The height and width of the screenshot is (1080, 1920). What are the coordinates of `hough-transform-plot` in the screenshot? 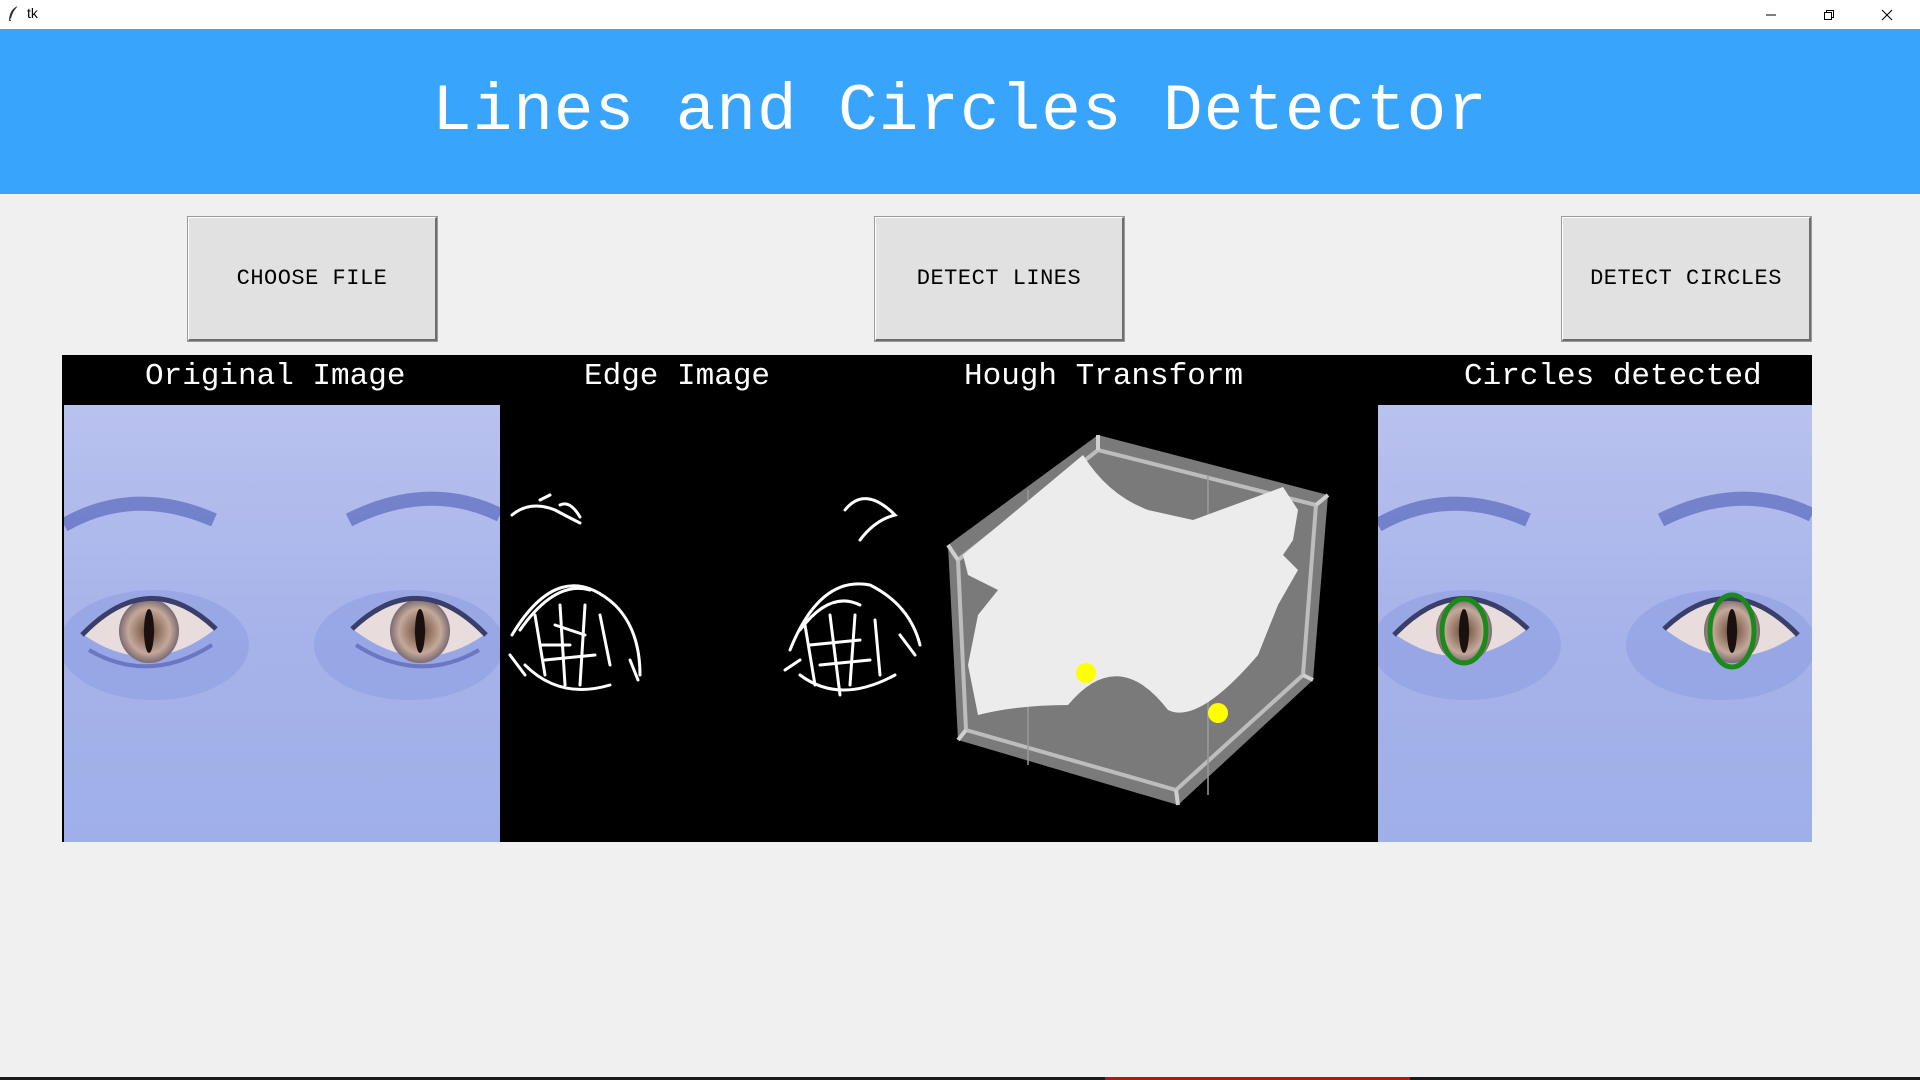 It's located at (1157, 623).